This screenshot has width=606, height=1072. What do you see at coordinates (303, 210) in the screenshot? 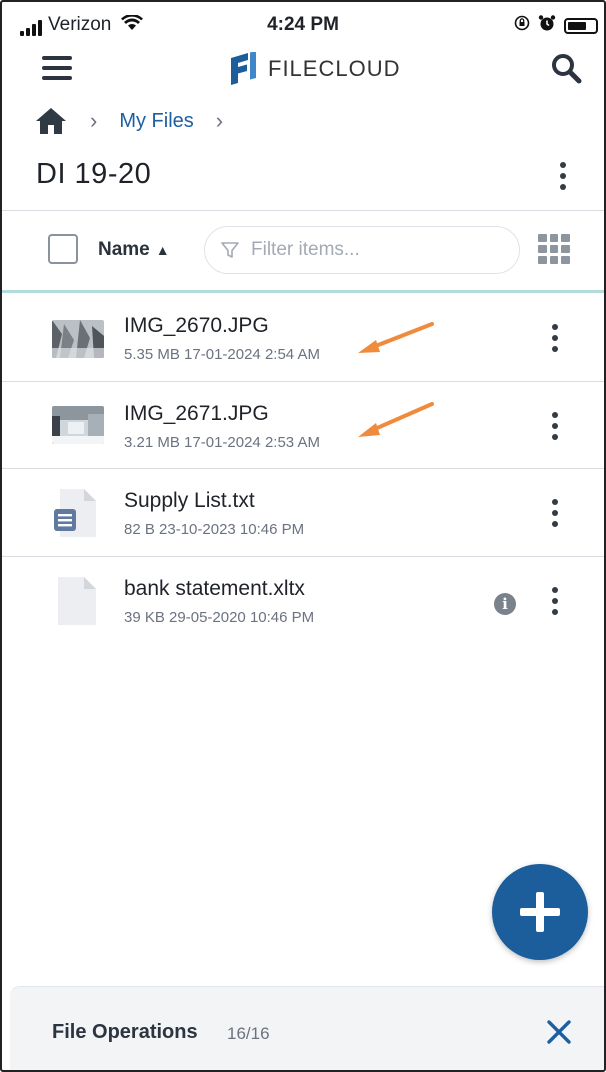
I see `divider` at bounding box center [303, 210].